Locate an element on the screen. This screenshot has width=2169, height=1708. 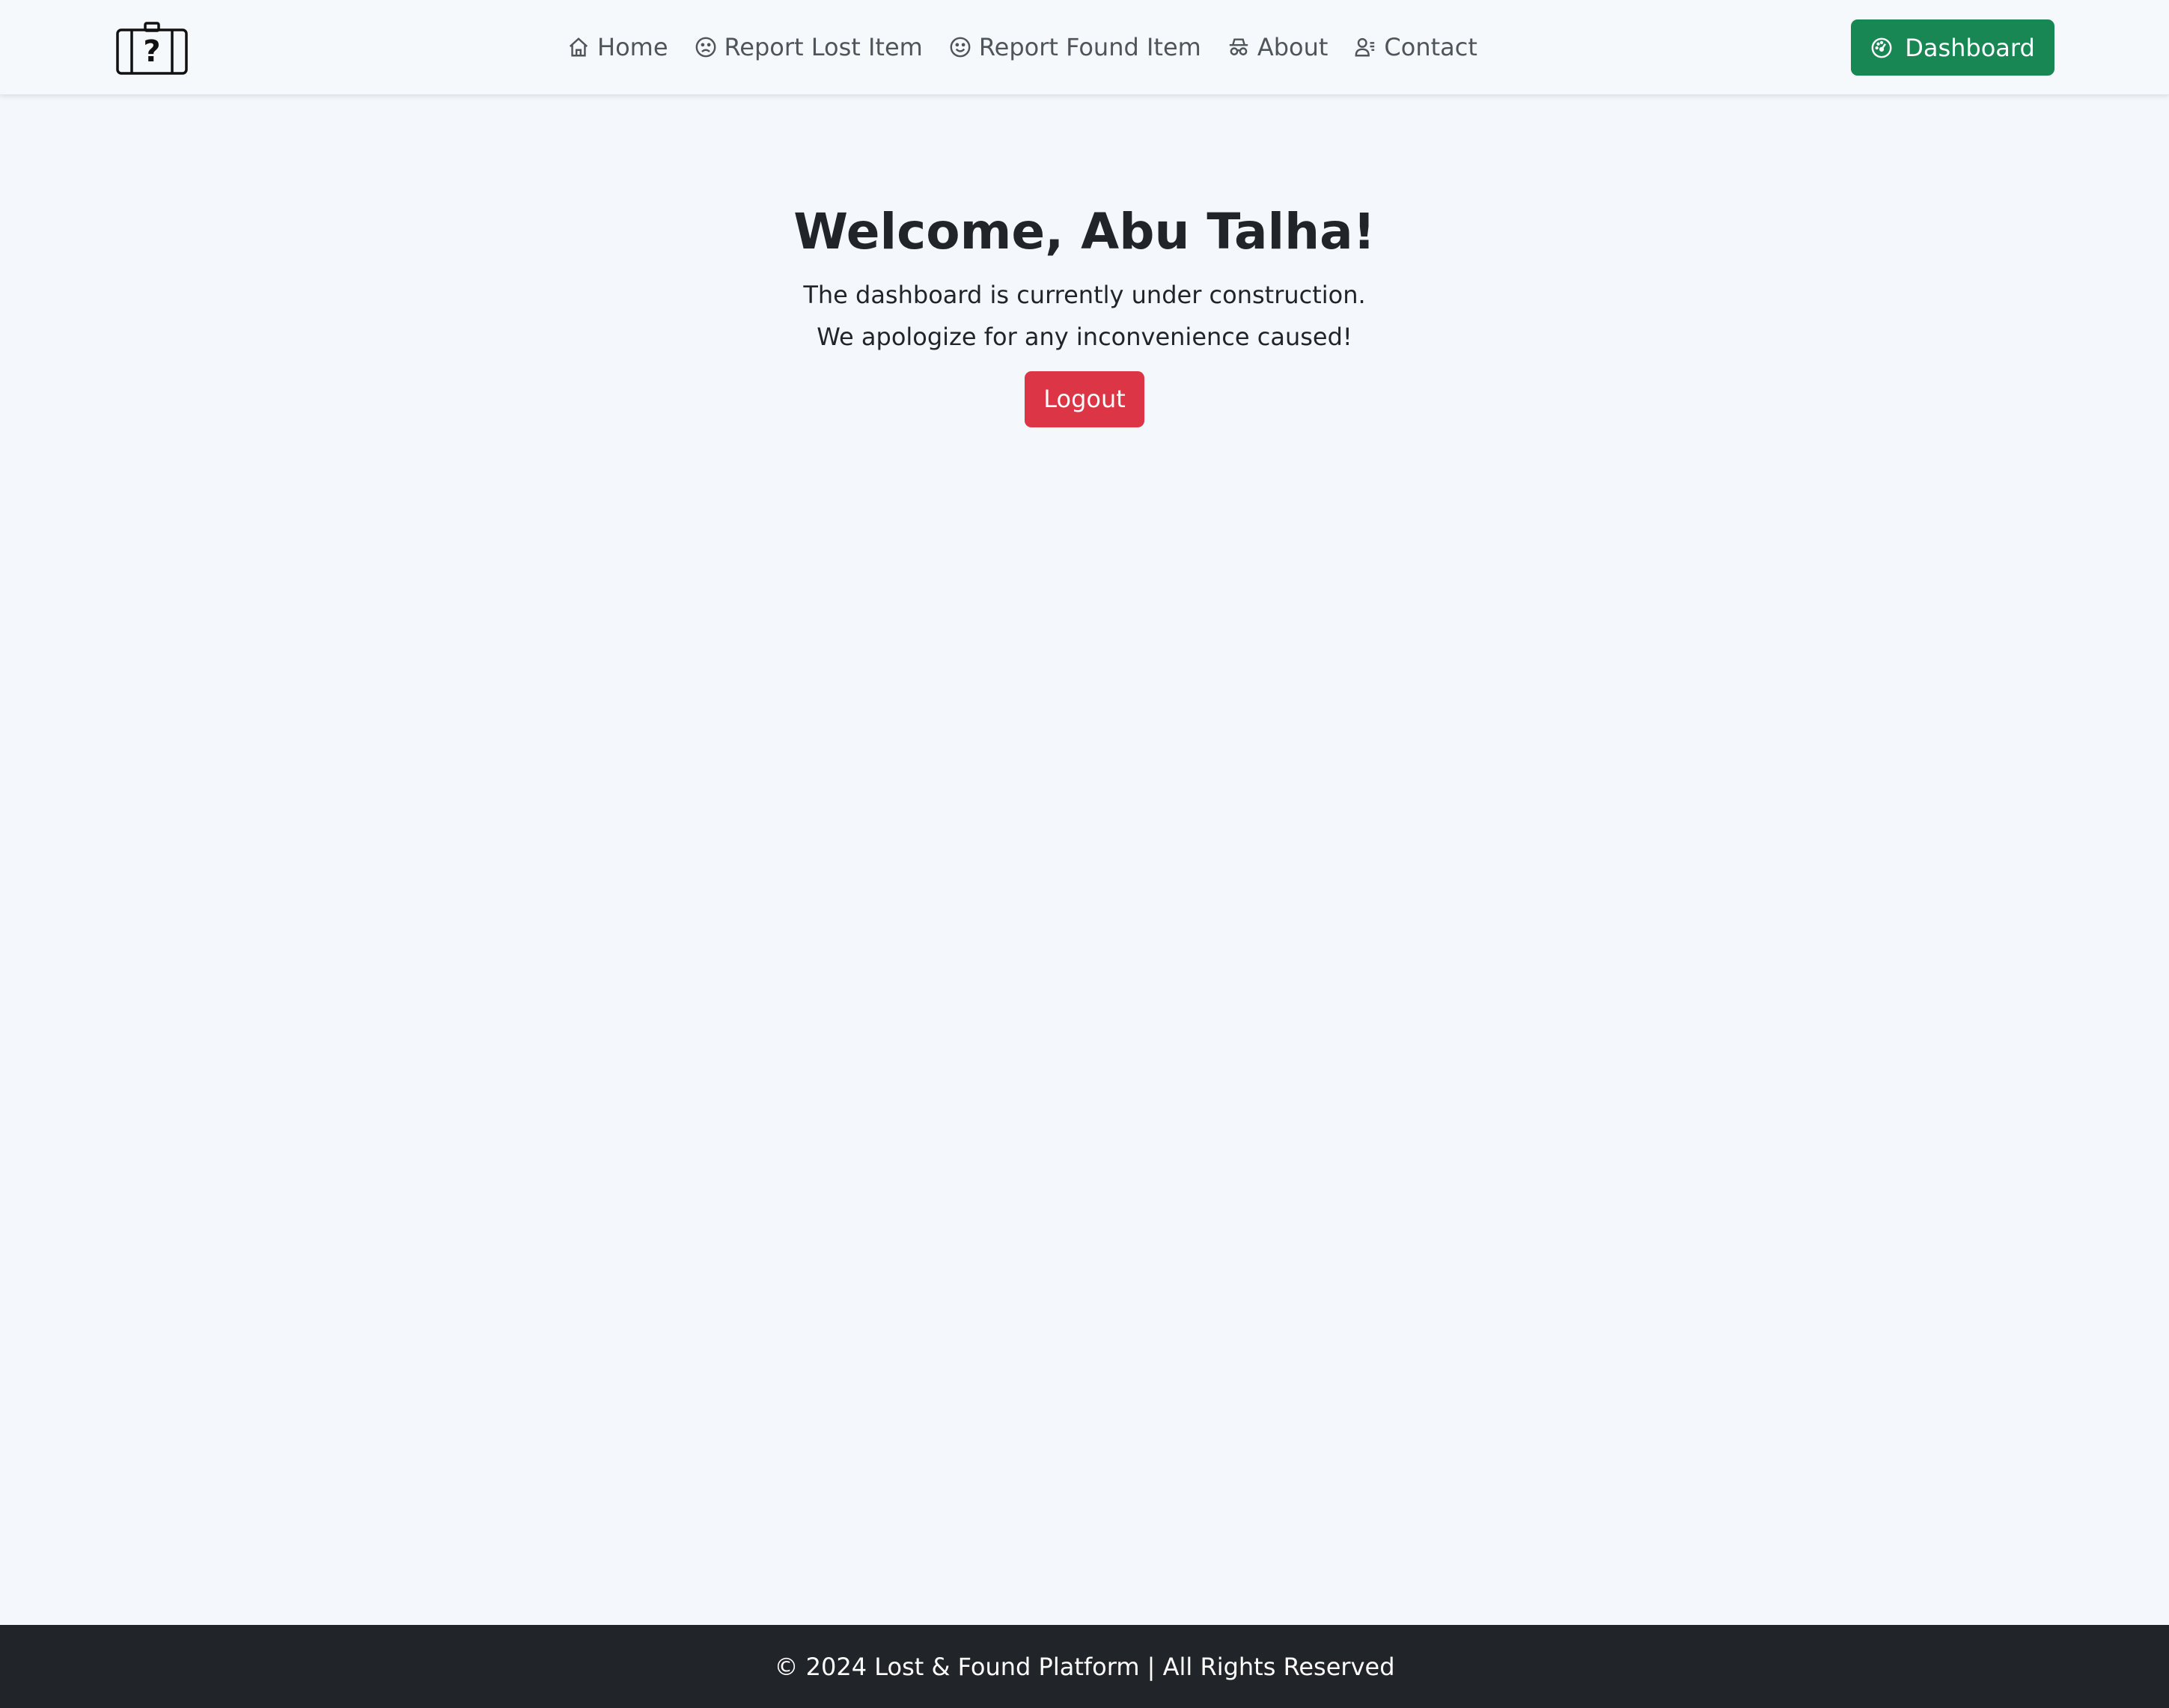
nav-about: About is located at coordinates (1277, 47).